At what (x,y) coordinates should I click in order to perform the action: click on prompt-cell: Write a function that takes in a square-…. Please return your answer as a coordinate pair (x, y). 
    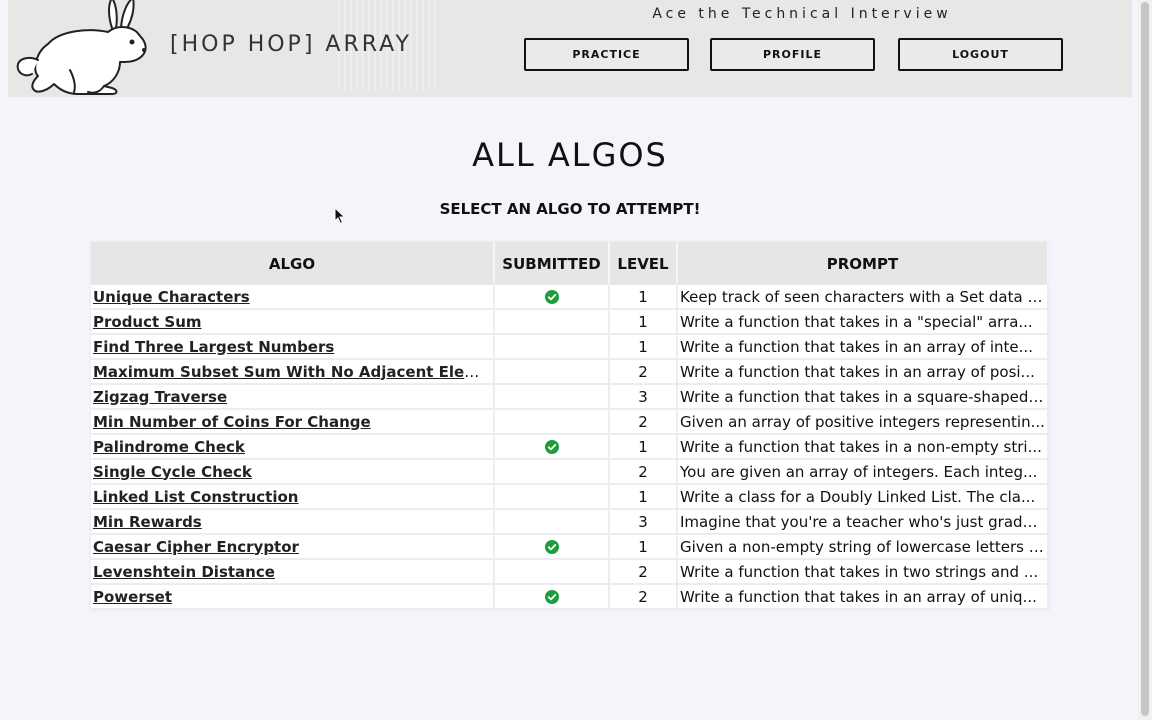
    Looking at the image, I should click on (863, 397).